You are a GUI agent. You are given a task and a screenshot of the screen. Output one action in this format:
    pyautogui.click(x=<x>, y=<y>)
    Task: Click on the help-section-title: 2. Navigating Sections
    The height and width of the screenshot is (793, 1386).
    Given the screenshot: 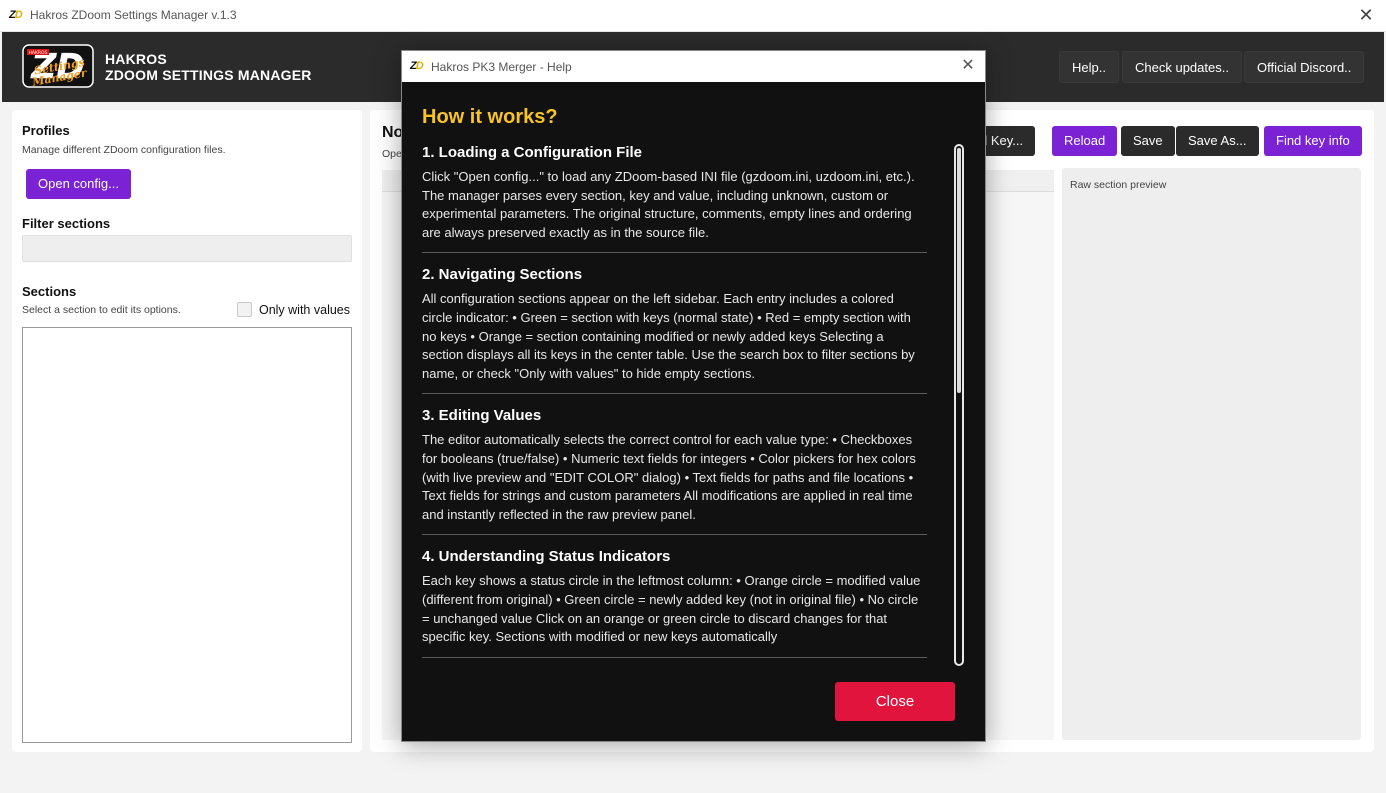 What is the action you would take?
    pyautogui.click(x=502, y=275)
    